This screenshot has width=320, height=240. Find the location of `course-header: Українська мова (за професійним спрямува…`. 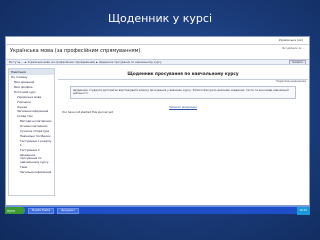

course-header: Українська мова (за професійним спрямува… is located at coordinates (157, 52).